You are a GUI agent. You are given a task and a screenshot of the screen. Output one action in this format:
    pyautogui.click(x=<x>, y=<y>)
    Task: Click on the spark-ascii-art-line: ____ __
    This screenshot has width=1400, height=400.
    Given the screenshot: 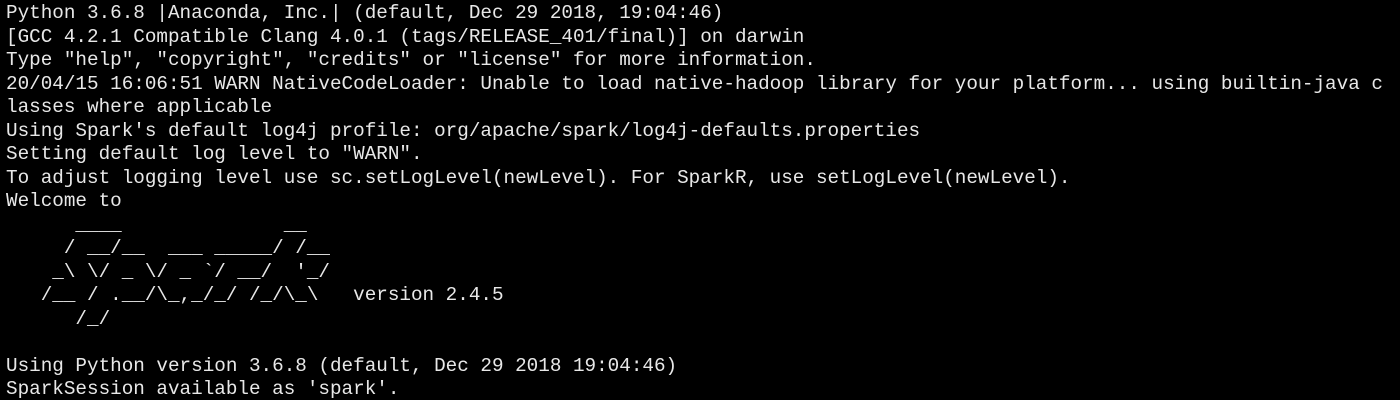 What is the action you would take?
    pyautogui.click(x=156, y=224)
    